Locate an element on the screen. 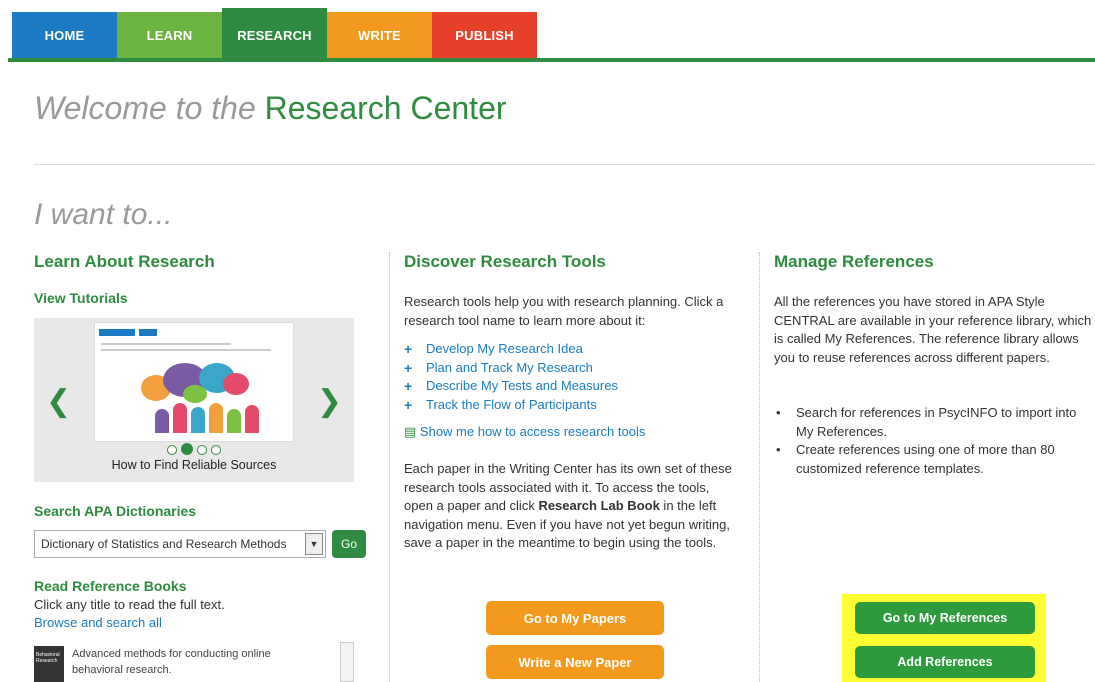 The height and width of the screenshot is (682, 1095). tool-link: Describe My Tests and Measures is located at coordinates (522, 386).